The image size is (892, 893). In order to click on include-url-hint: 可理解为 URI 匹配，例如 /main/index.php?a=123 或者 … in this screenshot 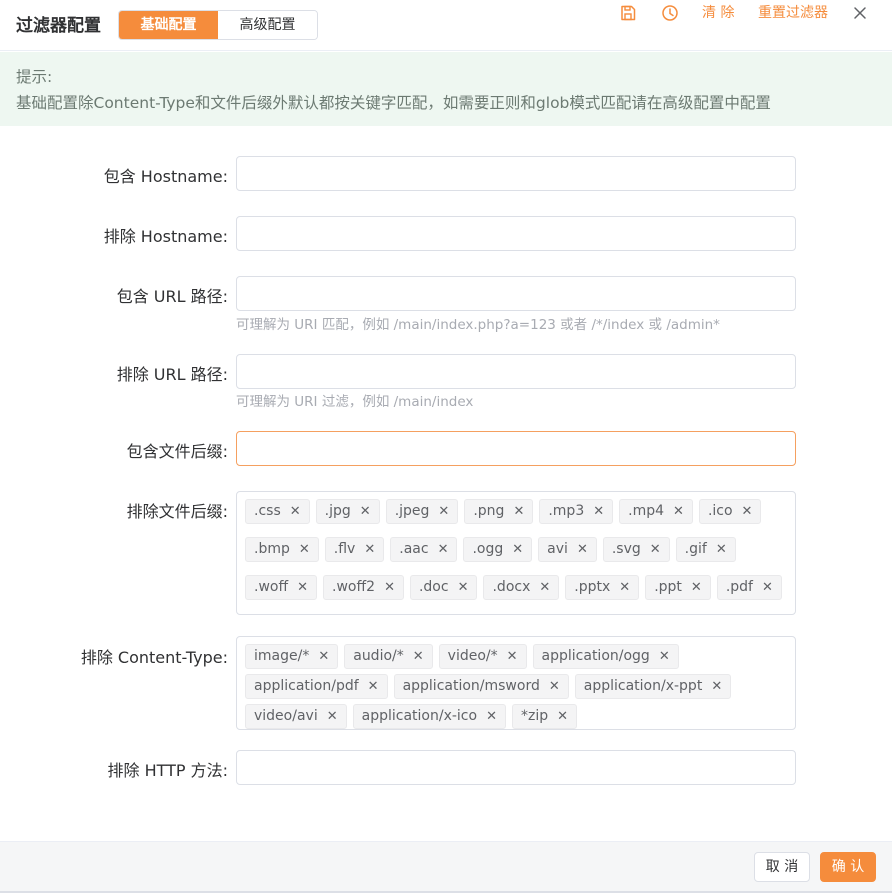, I will do `click(478, 325)`.